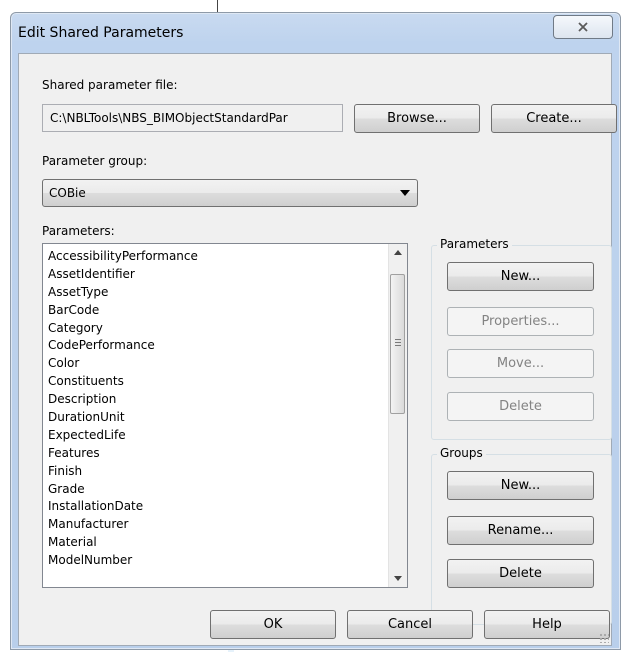 The height and width of the screenshot is (652, 623). I want to click on parameters-vertical-scrollbar, so click(397, 415).